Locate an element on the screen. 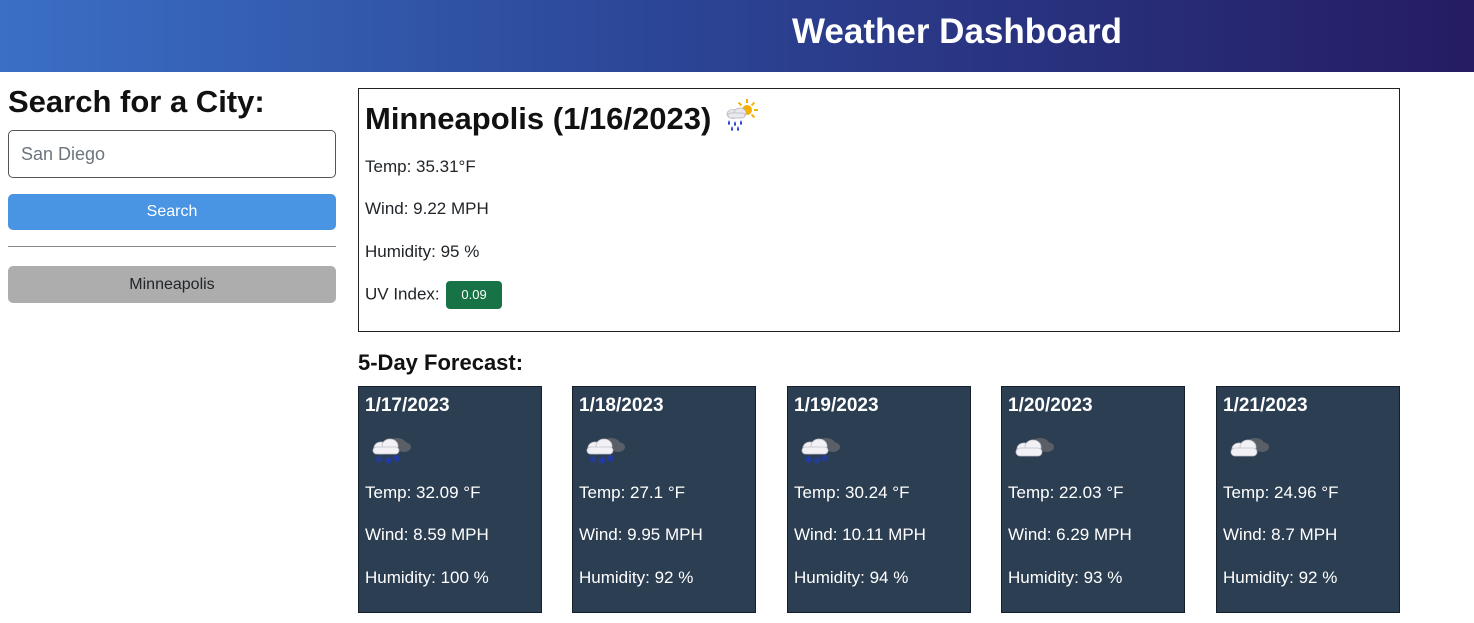 This screenshot has width=1474, height=623. forecast-wind: Wind: 8.7 MPH is located at coordinates (1280, 534).